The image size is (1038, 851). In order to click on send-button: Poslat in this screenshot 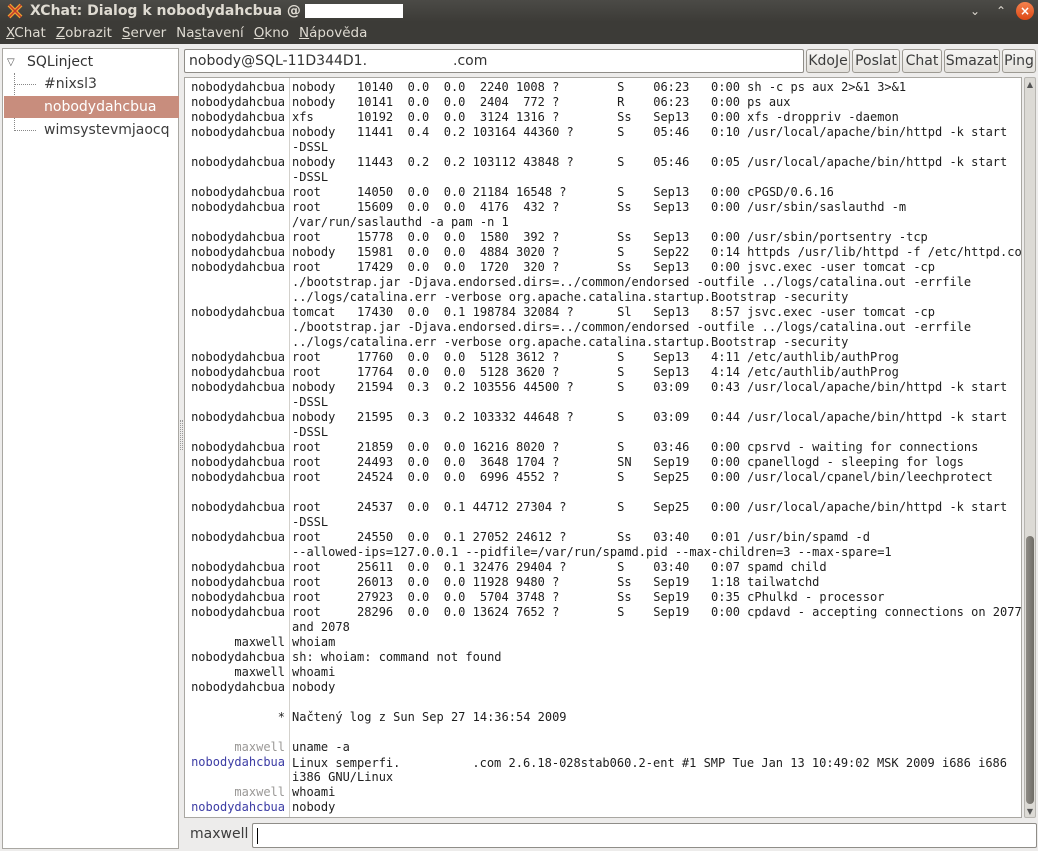, I will do `click(876, 61)`.